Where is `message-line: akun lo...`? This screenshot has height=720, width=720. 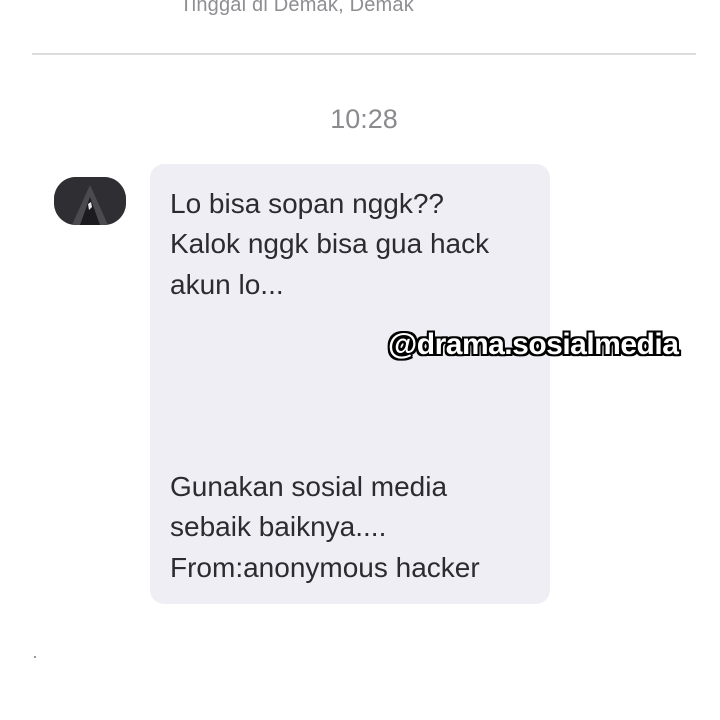 message-line: akun lo... is located at coordinates (227, 284).